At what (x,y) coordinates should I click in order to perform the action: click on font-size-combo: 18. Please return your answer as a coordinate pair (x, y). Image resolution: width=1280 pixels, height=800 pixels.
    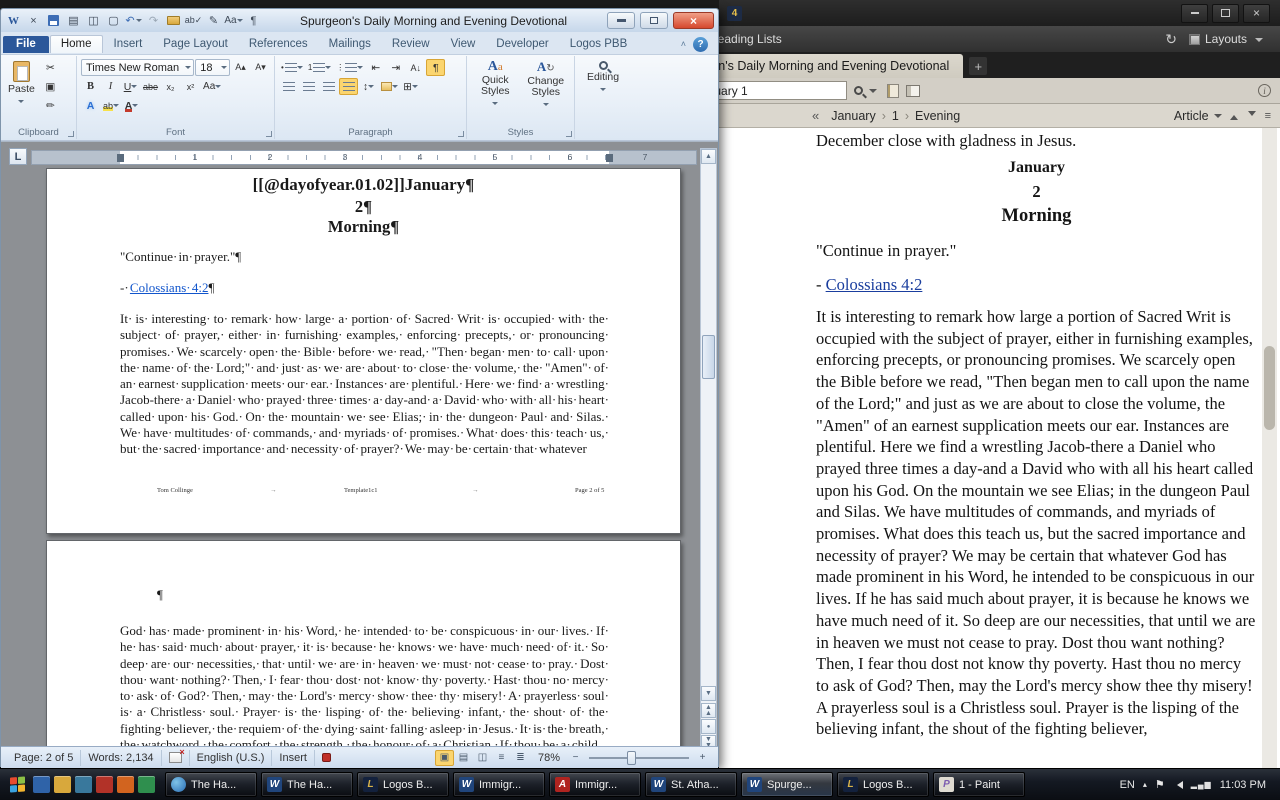
    Looking at the image, I should click on (212, 67).